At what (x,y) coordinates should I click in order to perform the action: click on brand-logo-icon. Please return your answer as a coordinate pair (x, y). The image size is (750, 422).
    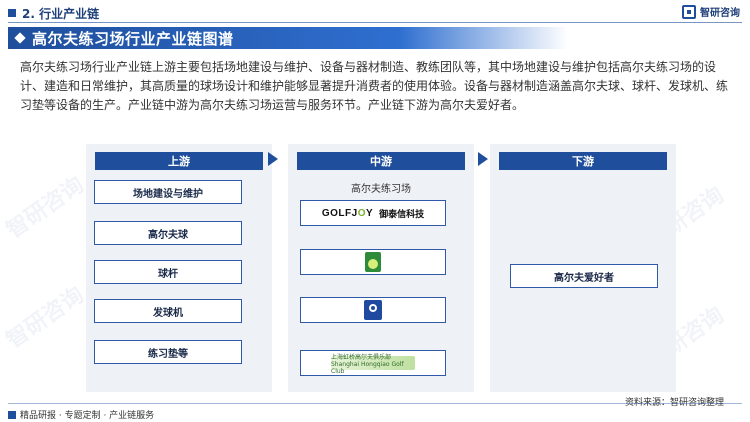
    Looking at the image, I should click on (689, 11).